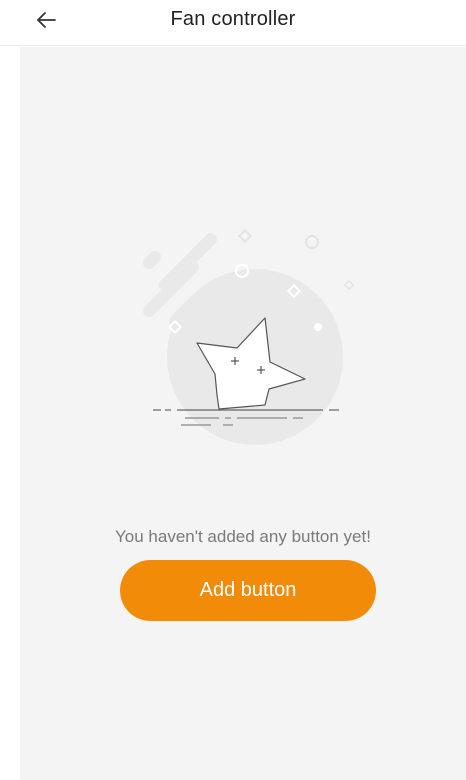 The width and height of the screenshot is (466, 780). I want to click on top-bar: Fan controller, so click(233, 23).